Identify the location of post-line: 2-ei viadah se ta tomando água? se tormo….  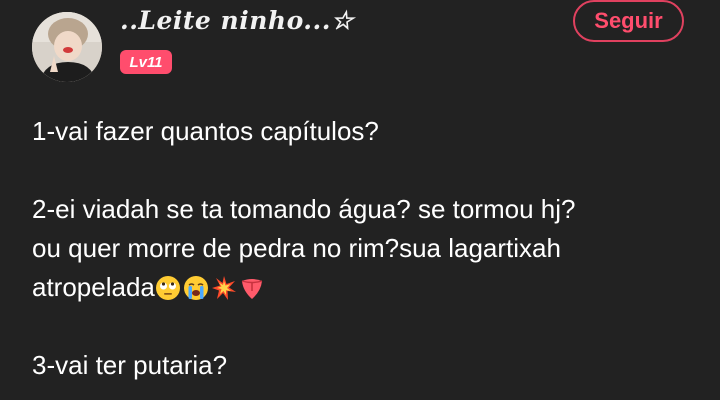
(304, 209).